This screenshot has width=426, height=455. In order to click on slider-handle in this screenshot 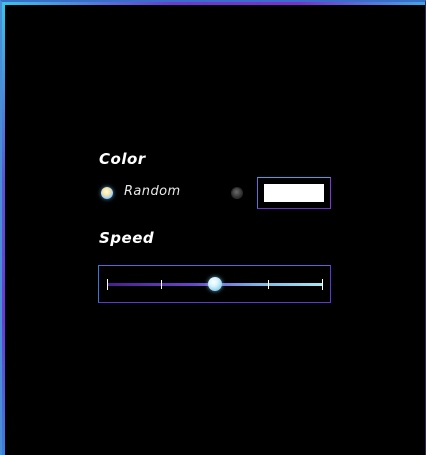, I will do `click(214, 284)`.